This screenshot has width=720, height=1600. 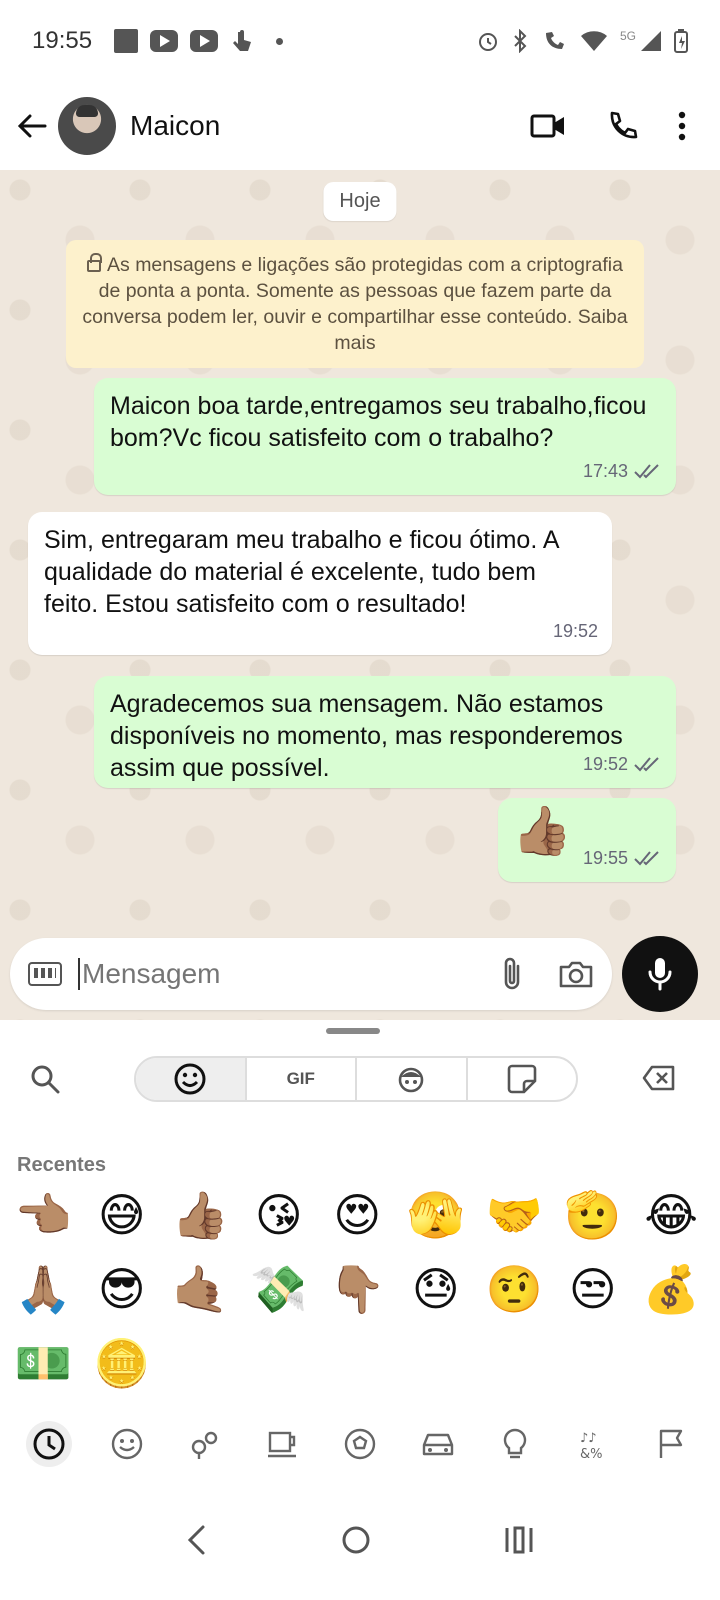 What do you see at coordinates (682, 126) in the screenshot?
I see `more-options-button` at bounding box center [682, 126].